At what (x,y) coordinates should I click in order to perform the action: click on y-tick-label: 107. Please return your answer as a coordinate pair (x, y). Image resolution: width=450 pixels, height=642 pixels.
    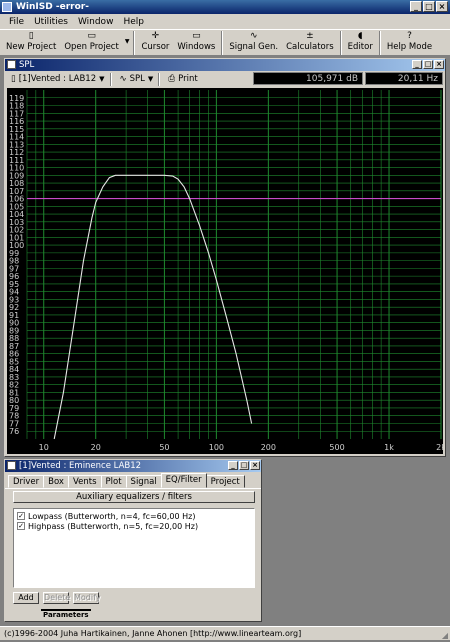
    Looking at the image, I should click on (16, 191).